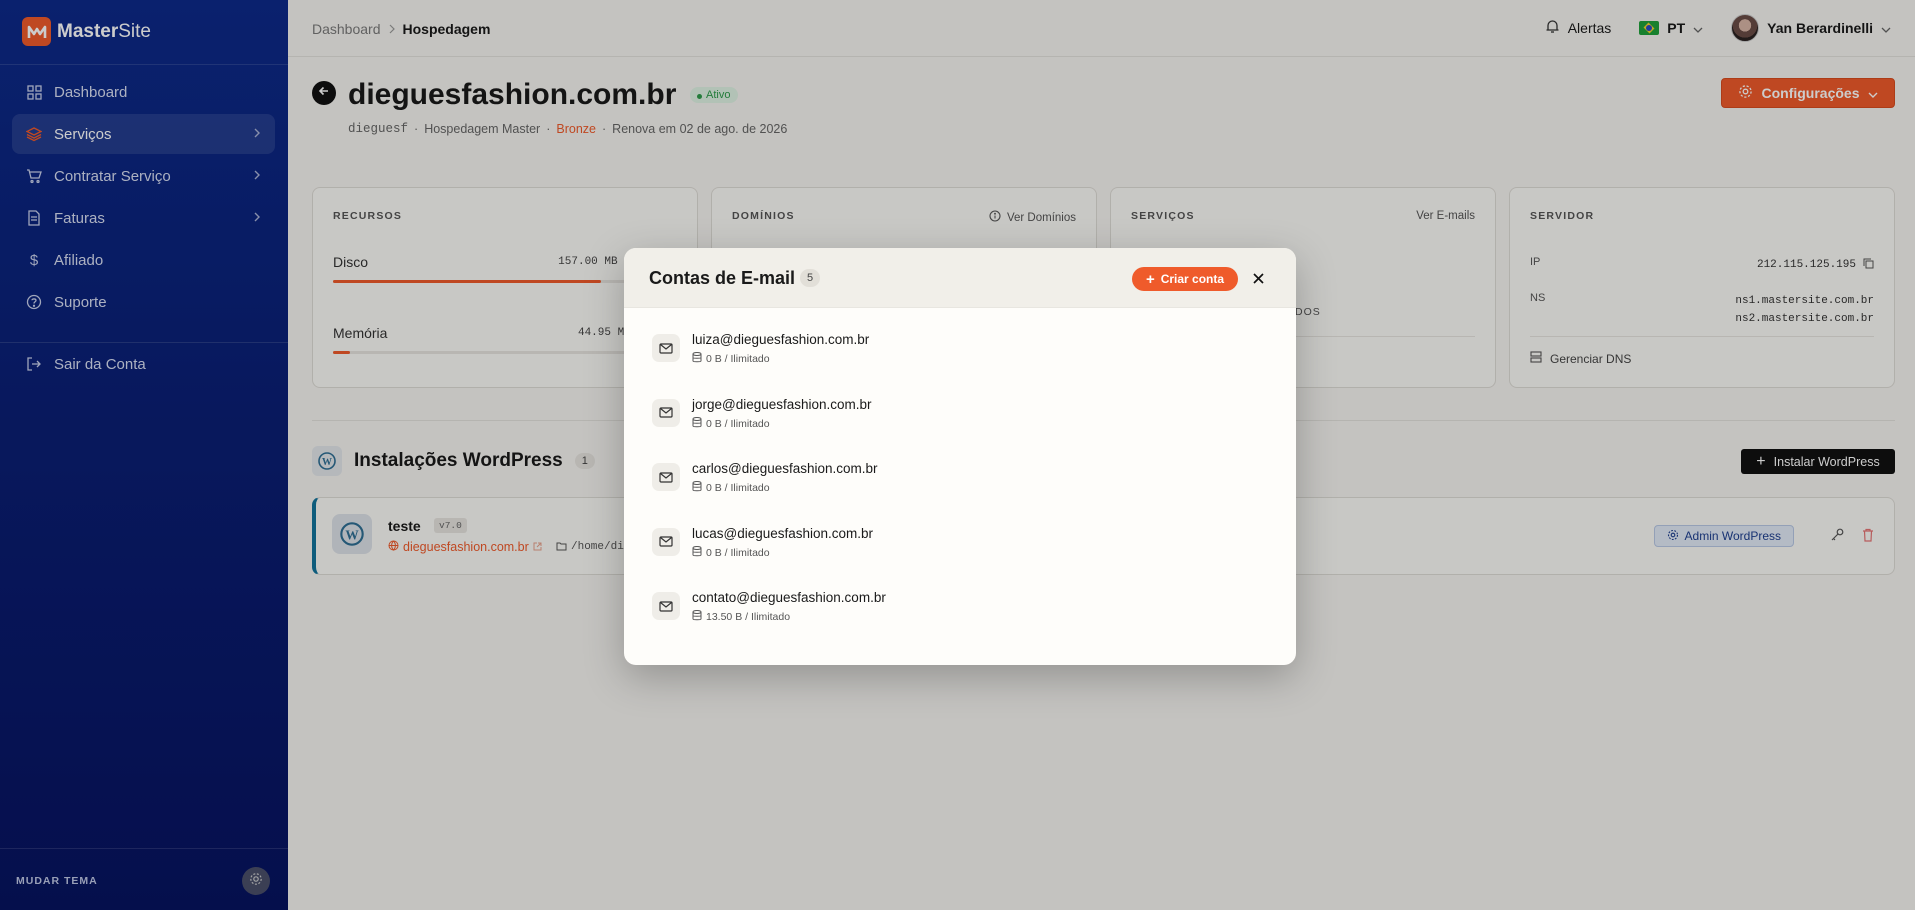 The height and width of the screenshot is (910, 1915). What do you see at coordinates (783, 533) in the screenshot?
I see `email-address: lucas@dieguesfashion.com.br` at bounding box center [783, 533].